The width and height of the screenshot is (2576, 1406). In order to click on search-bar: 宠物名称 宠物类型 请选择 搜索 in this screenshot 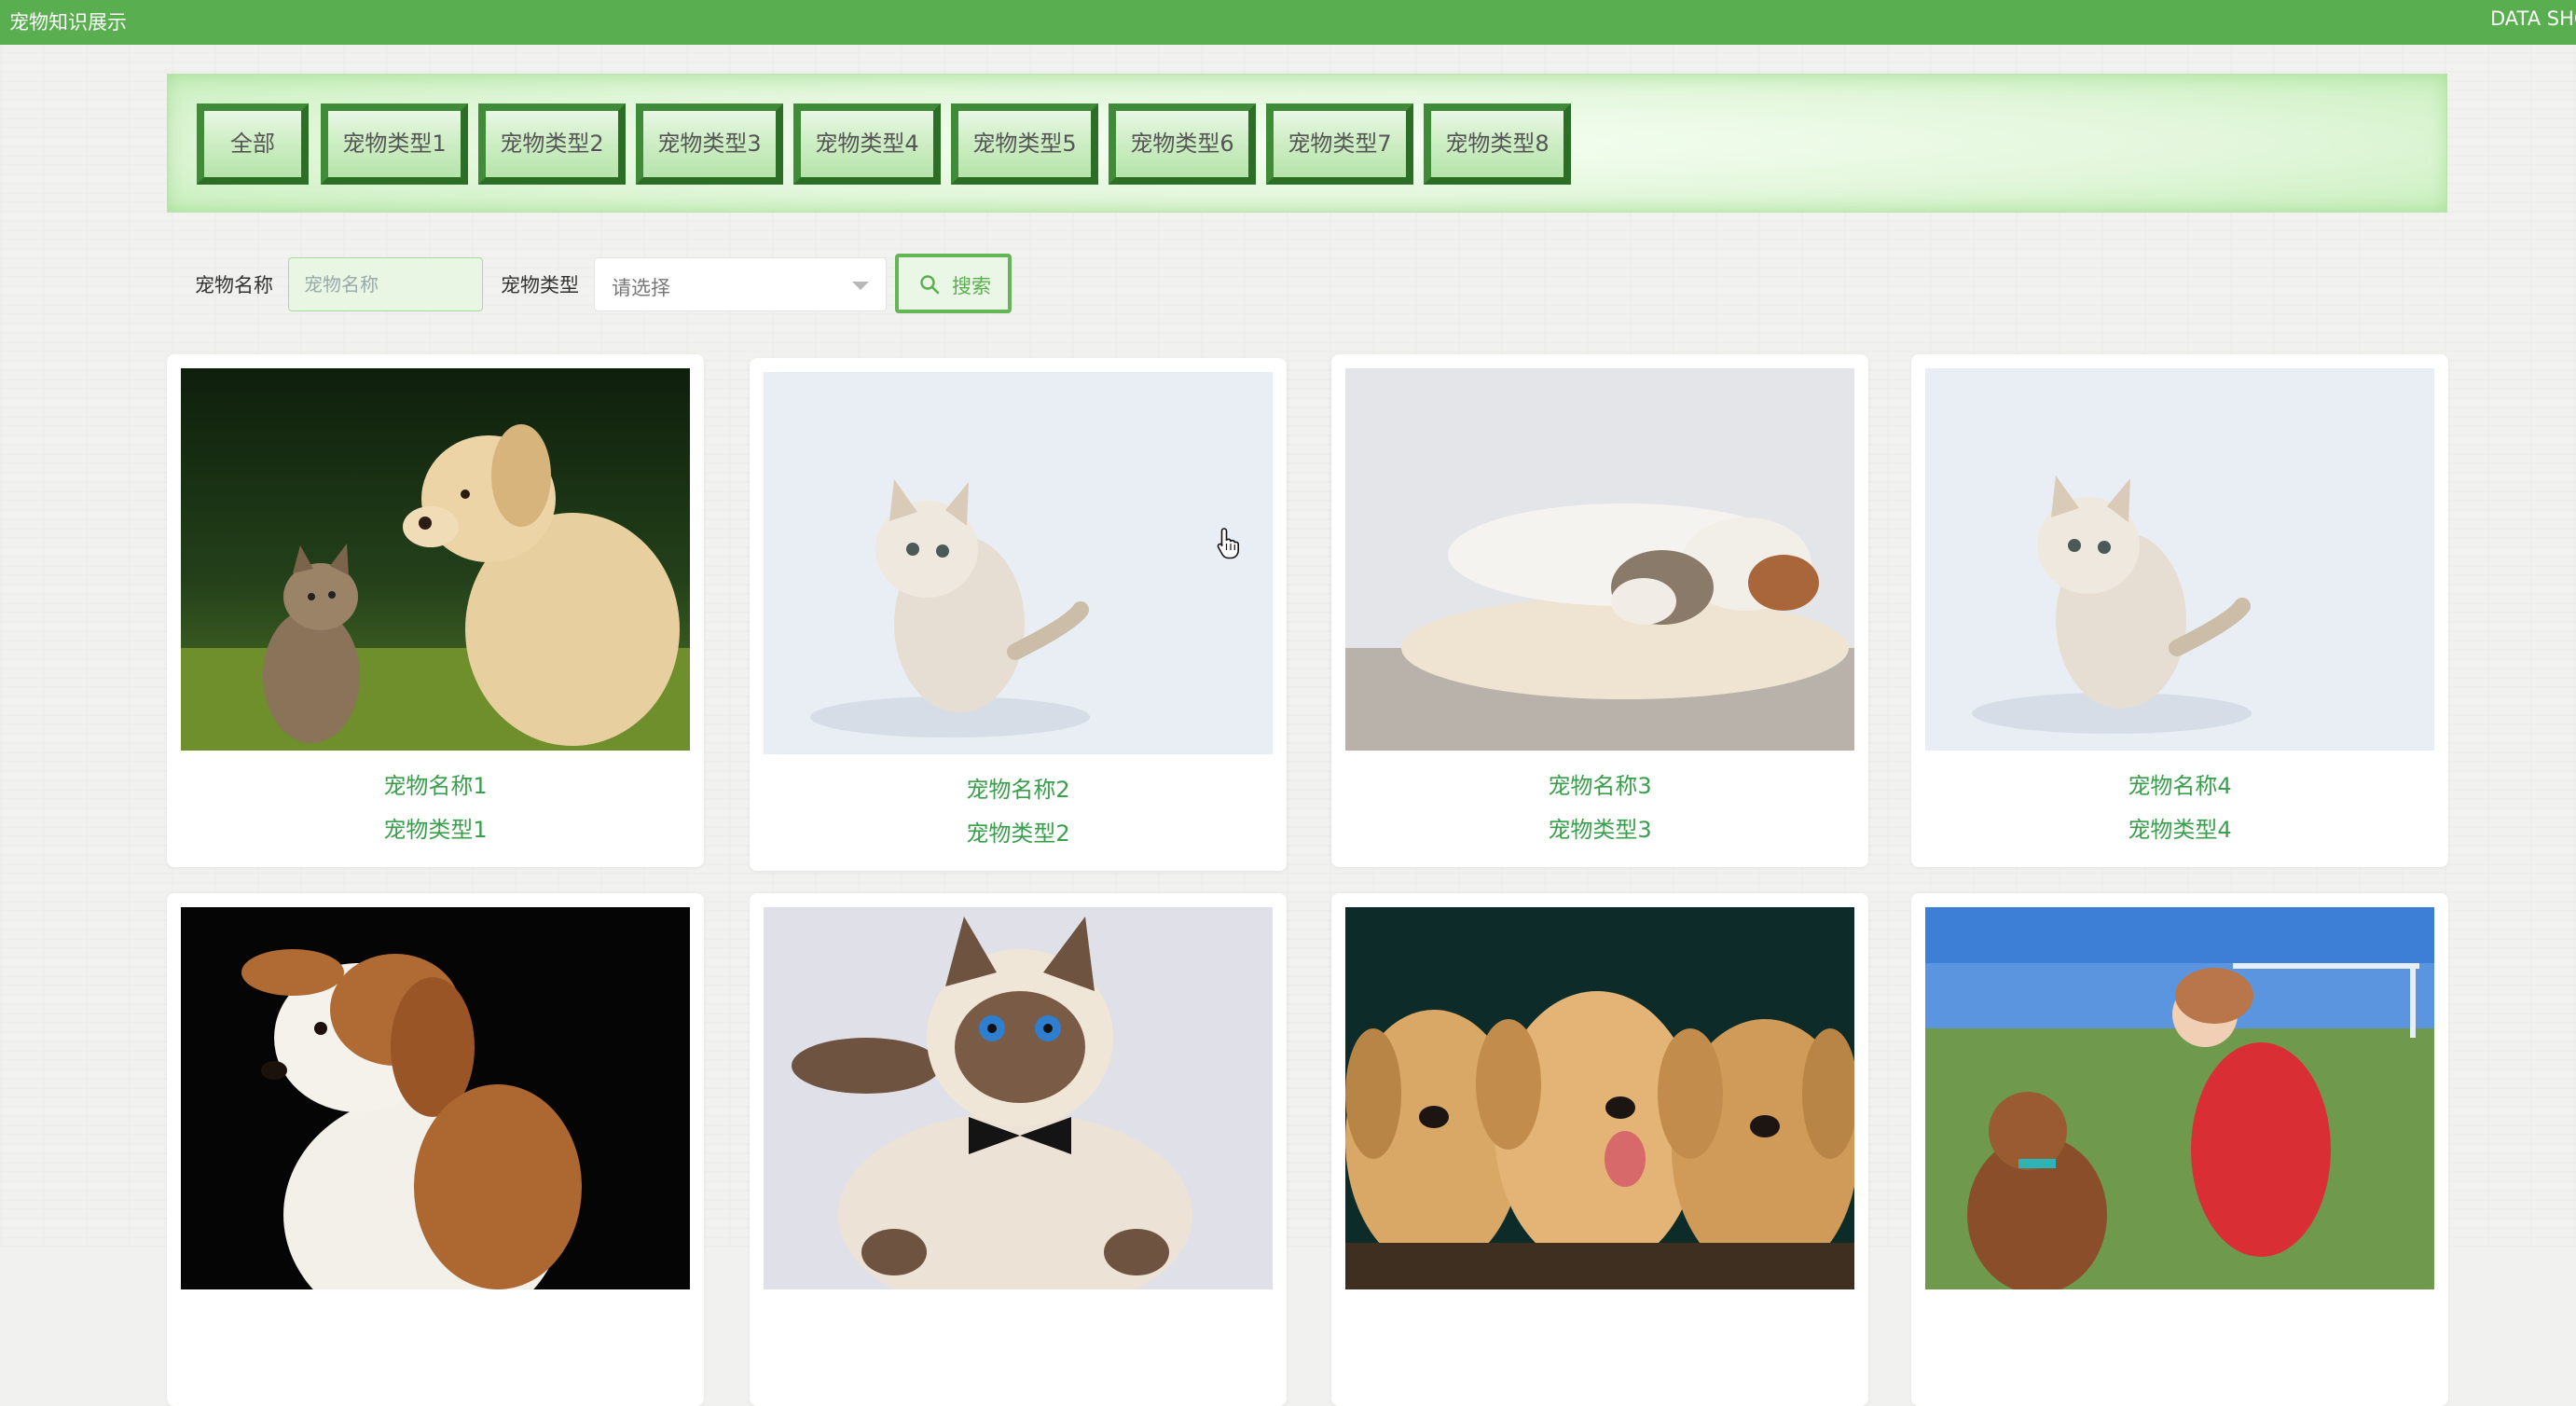, I will do `click(614, 284)`.